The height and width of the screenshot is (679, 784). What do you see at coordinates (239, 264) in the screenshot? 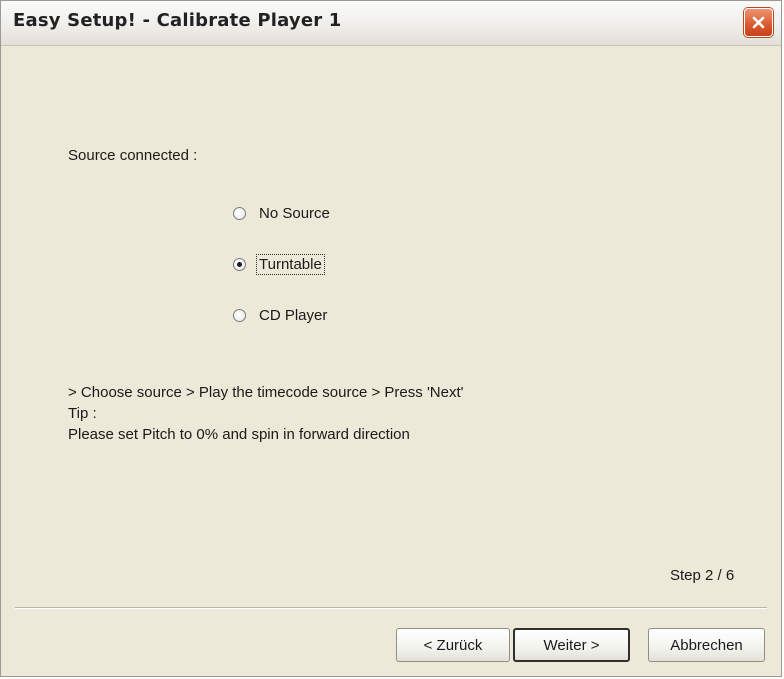
I see `radio-turntable-button` at bounding box center [239, 264].